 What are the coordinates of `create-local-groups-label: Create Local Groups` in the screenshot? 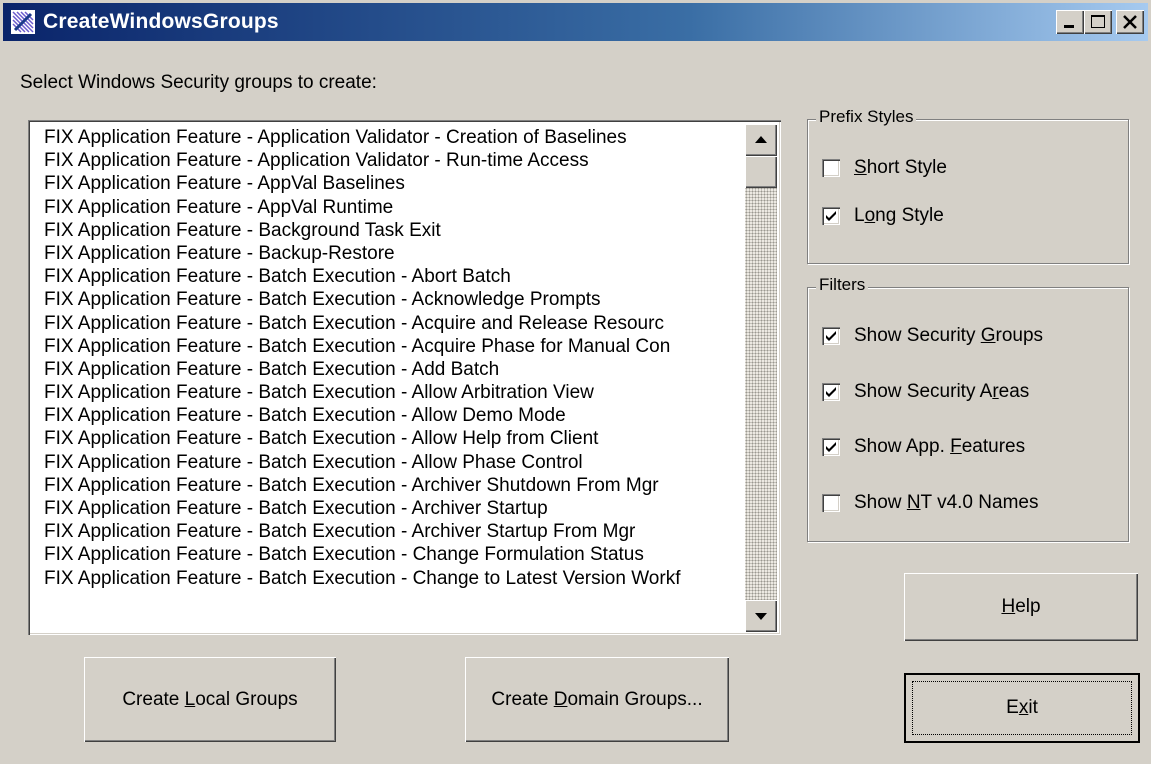 It's located at (210, 699).